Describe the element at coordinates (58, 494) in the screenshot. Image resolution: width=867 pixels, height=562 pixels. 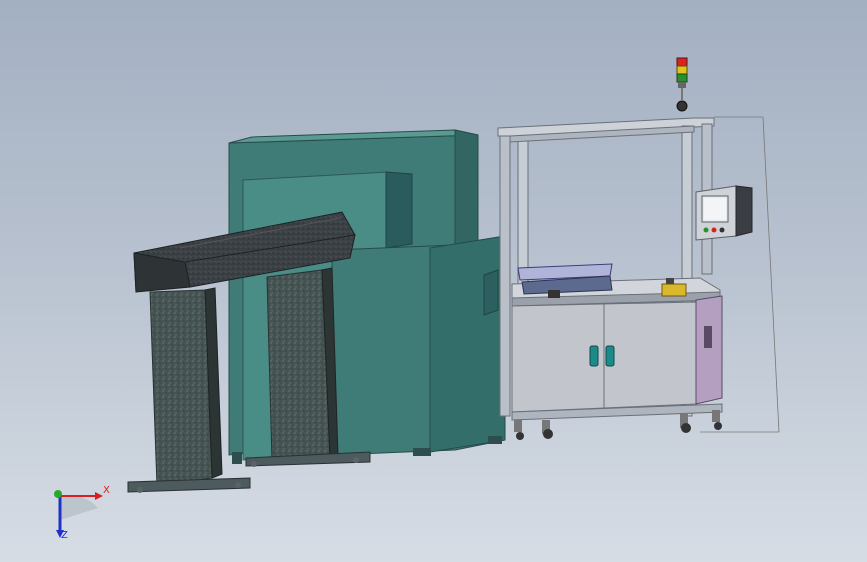
I see `y-axis-marker` at that location.